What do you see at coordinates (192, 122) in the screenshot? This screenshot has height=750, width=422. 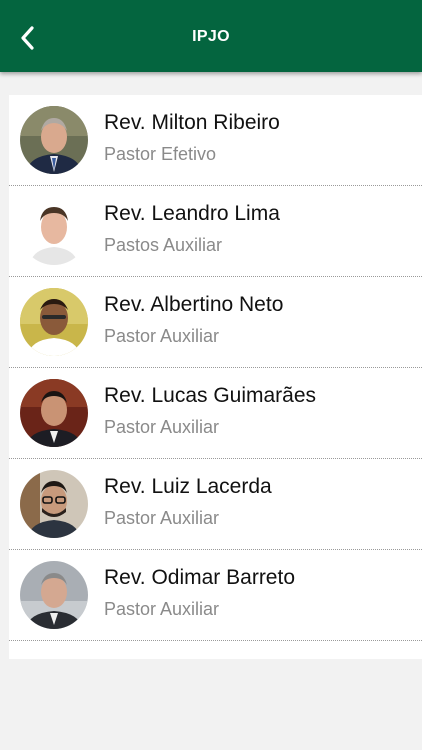 I see `pastor-name: Rev. Milton Ribeiro` at bounding box center [192, 122].